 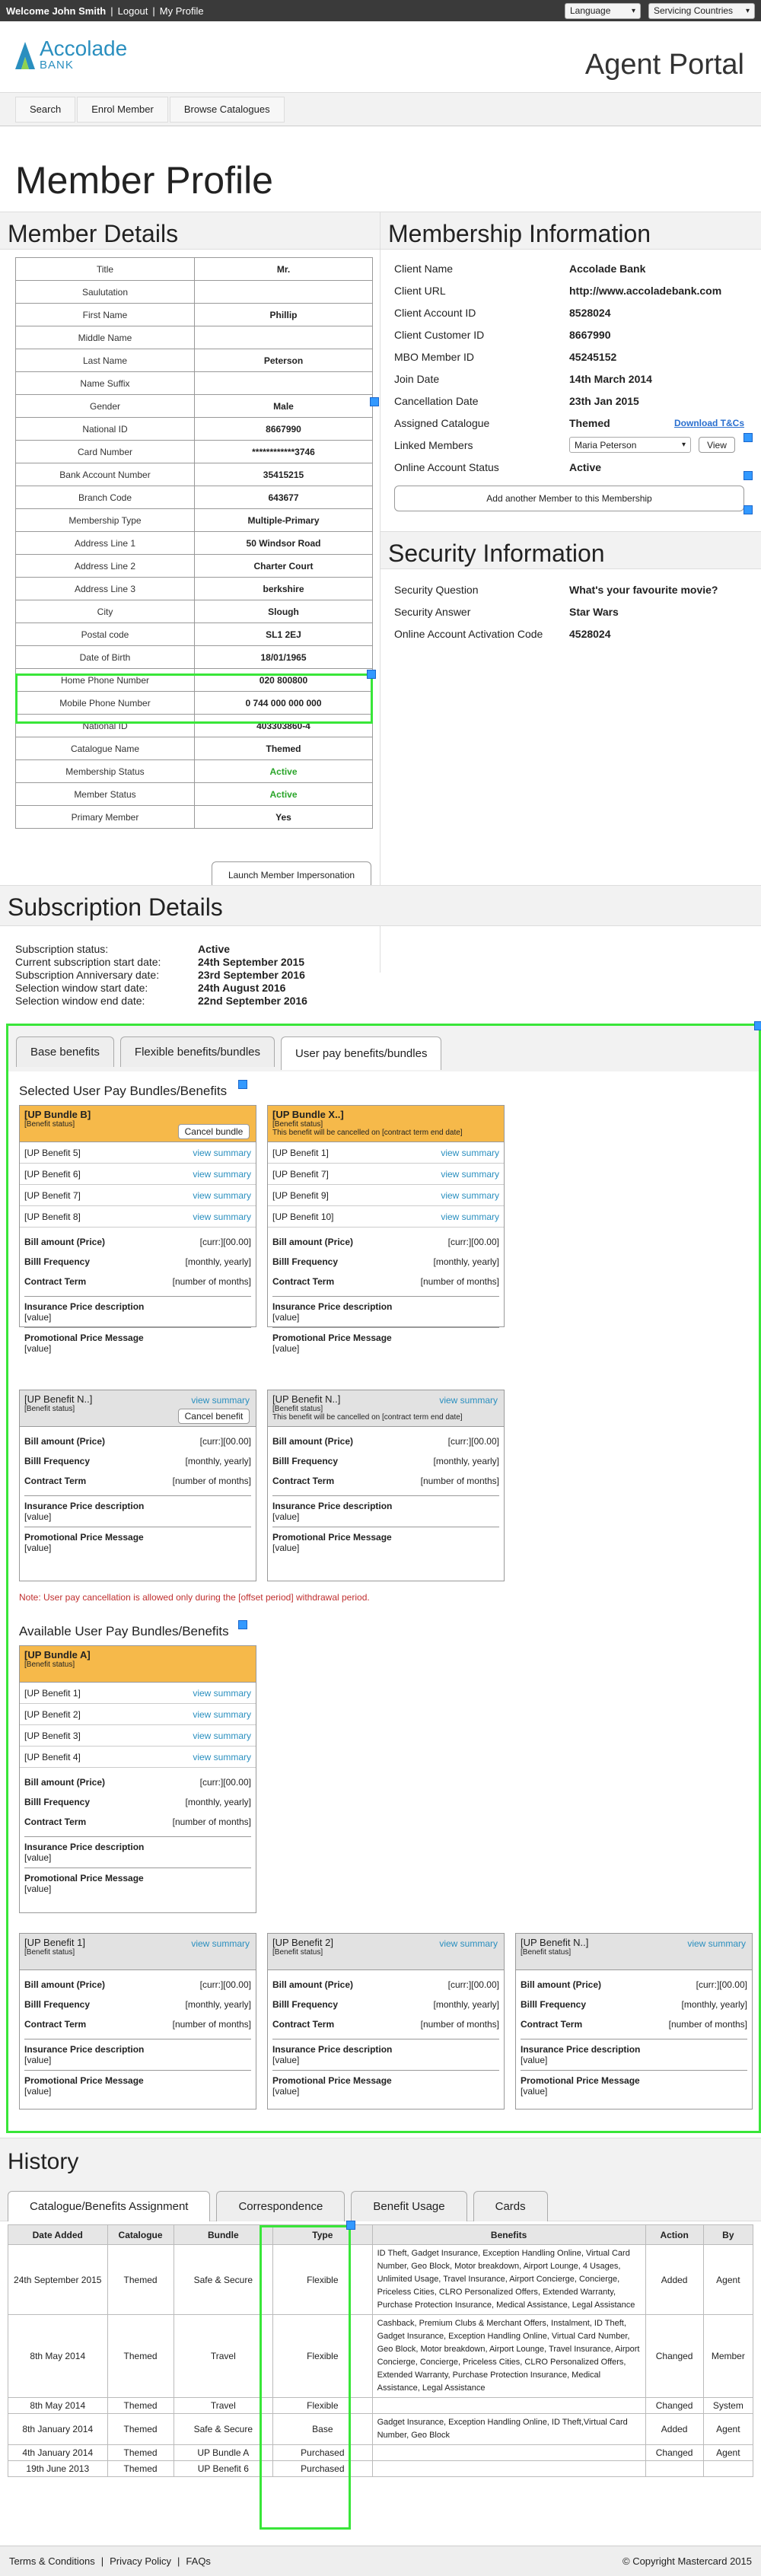 What do you see at coordinates (194, 611) in the screenshot?
I see `member-detail-row: City Slough` at bounding box center [194, 611].